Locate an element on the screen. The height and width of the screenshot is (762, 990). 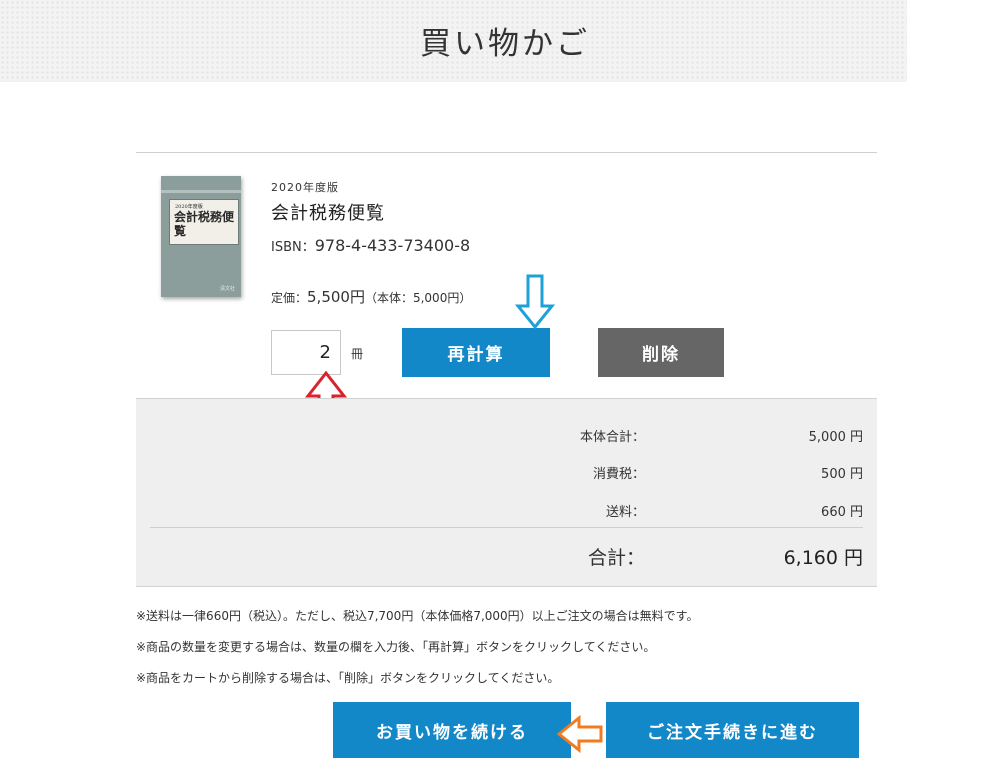
note-delete: ※商品をカートから削除する場合は、「削除」ボタンをクリックしてください。 is located at coordinates (348, 678).